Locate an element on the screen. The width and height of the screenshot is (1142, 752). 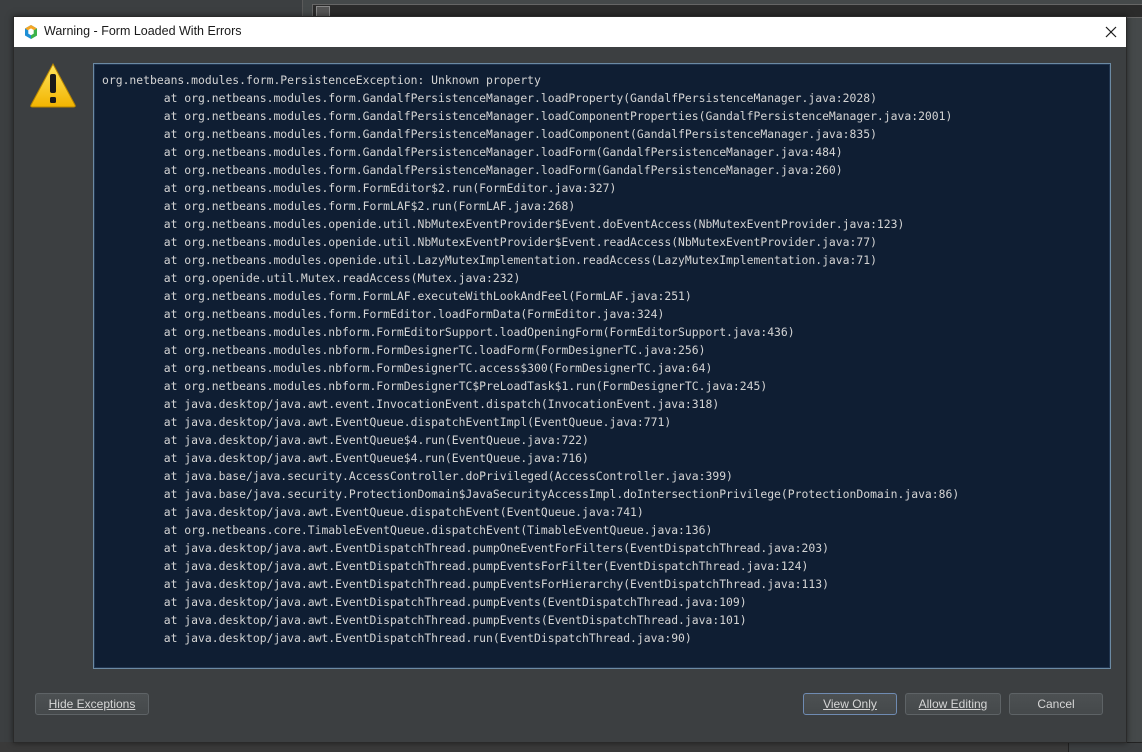
warning-icon is located at coordinates (53, 85).